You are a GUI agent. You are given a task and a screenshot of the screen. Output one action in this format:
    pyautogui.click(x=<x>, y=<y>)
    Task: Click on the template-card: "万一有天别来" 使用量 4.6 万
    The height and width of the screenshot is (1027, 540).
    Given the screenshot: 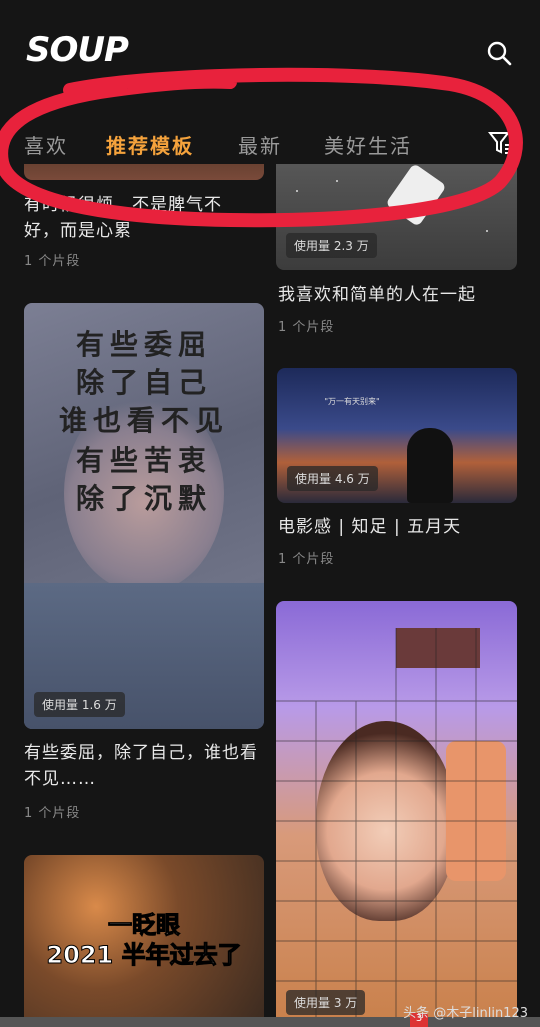 What is the action you would take?
    pyautogui.click(x=397, y=435)
    